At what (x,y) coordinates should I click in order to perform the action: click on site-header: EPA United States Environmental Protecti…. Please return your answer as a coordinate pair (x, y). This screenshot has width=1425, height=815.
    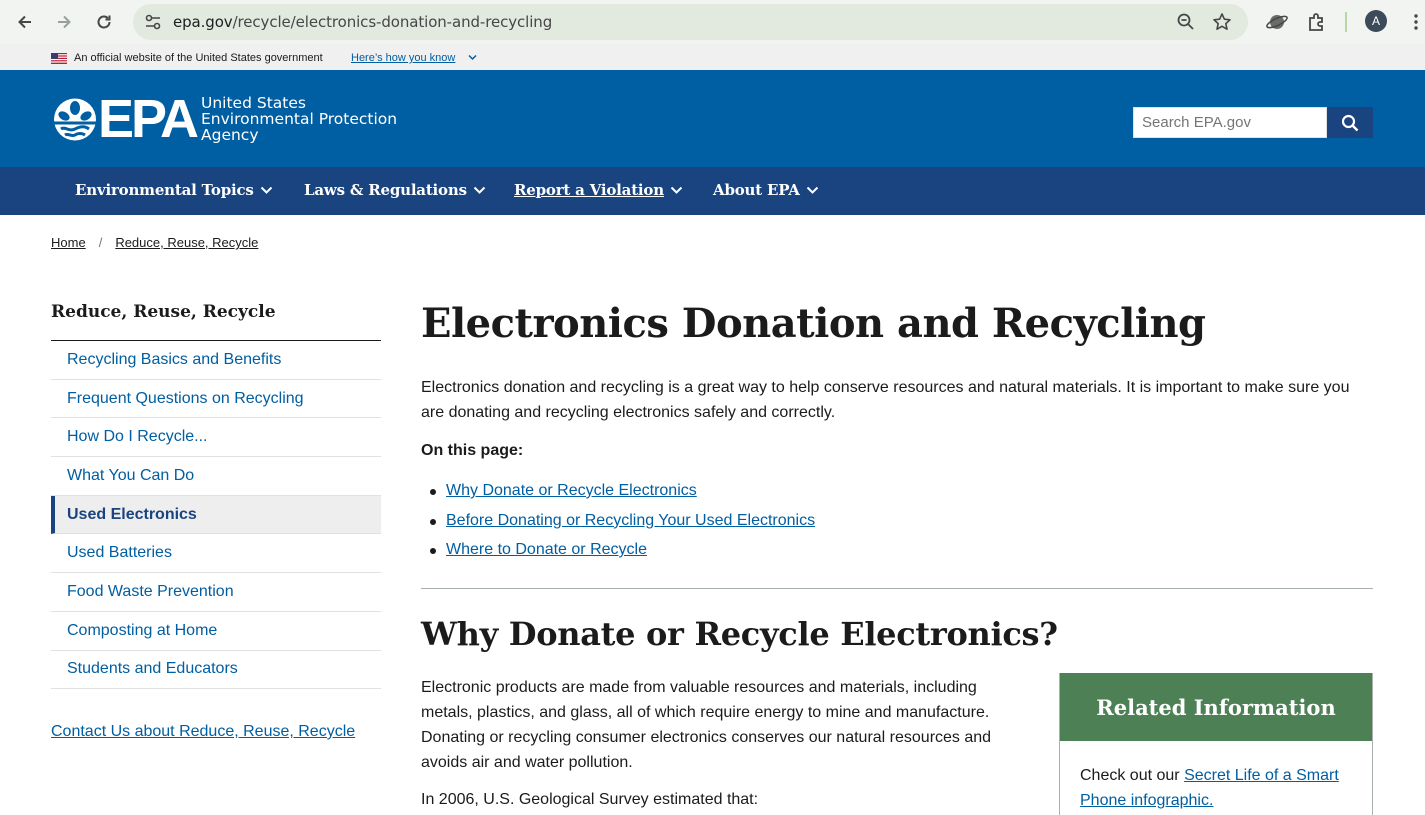
    Looking at the image, I should click on (712, 118).